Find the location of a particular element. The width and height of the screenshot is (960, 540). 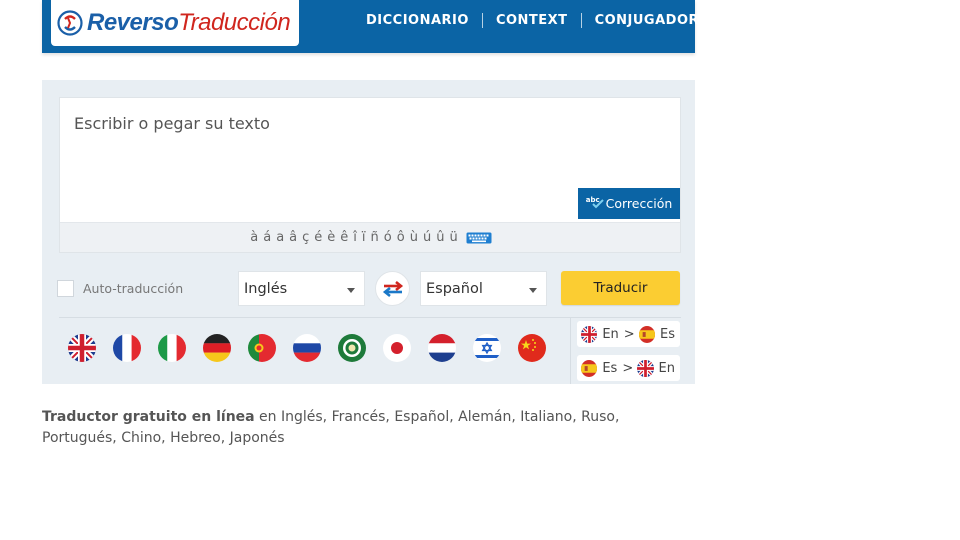

accent-char-key: é is located at coordinates (318, 237).